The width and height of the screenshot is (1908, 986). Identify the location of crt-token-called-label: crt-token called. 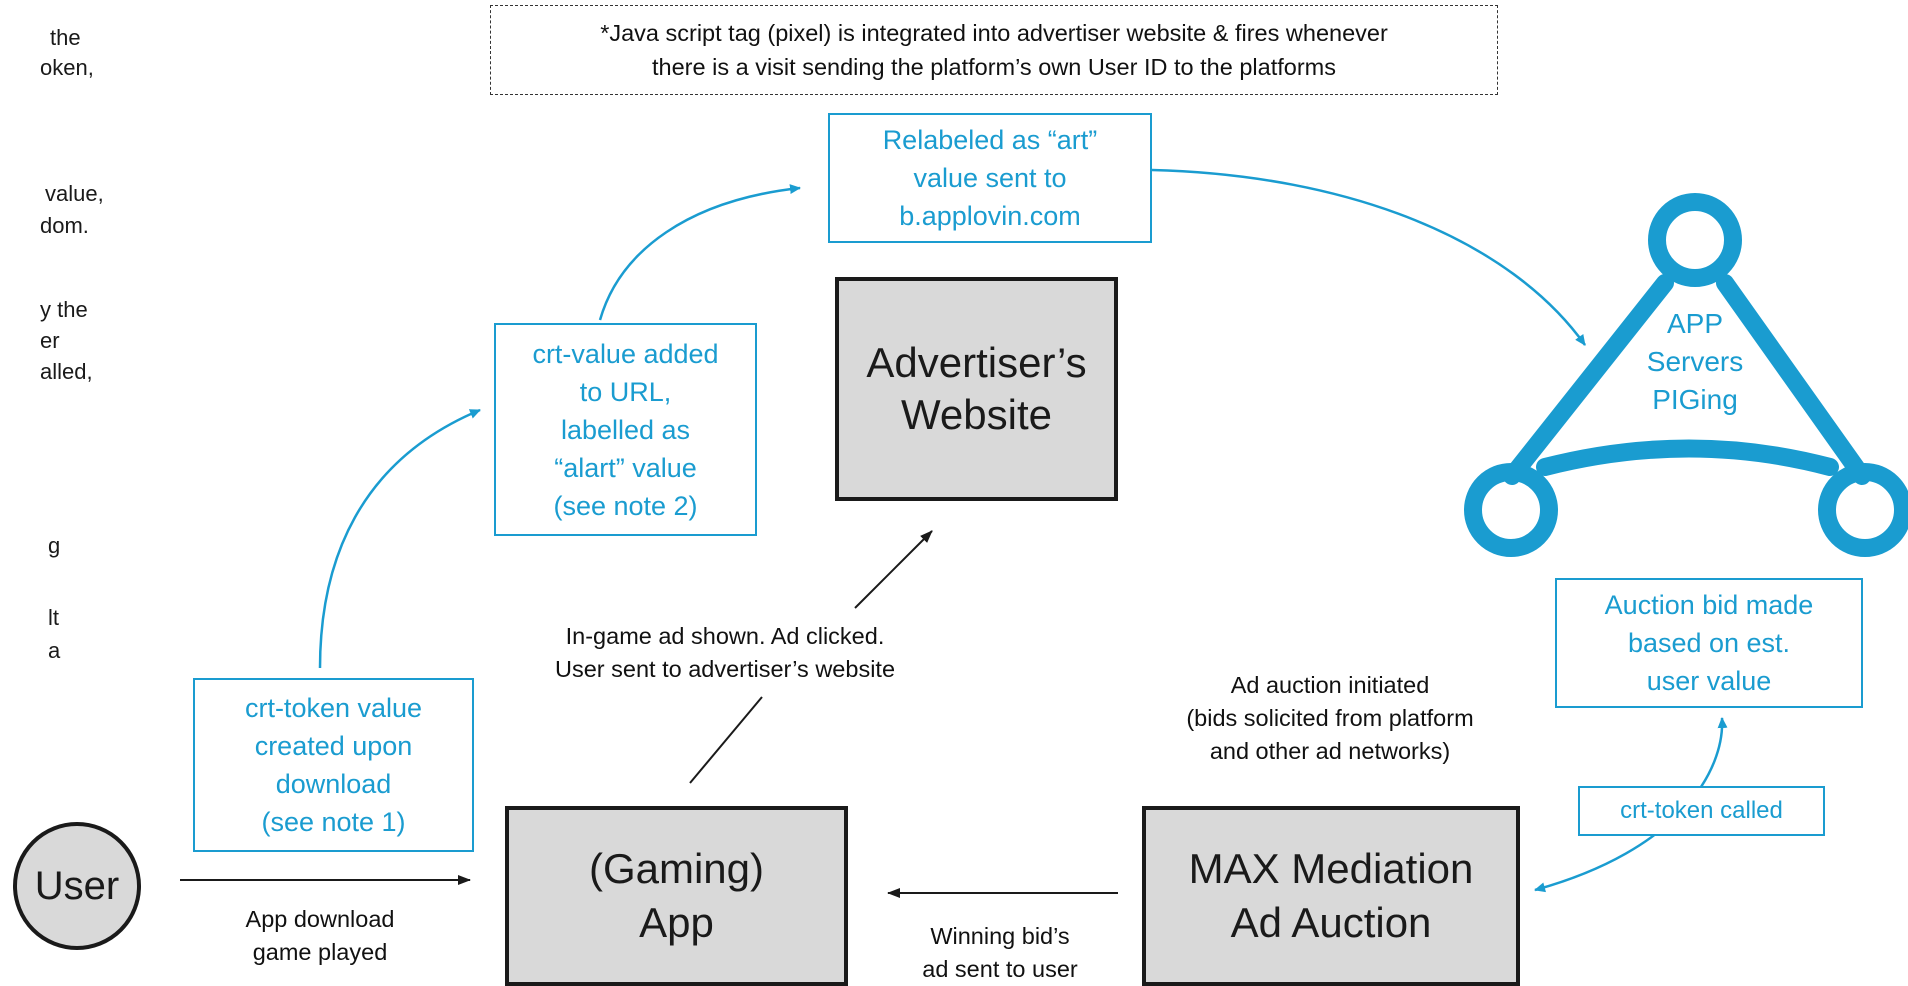
(1701, 810).